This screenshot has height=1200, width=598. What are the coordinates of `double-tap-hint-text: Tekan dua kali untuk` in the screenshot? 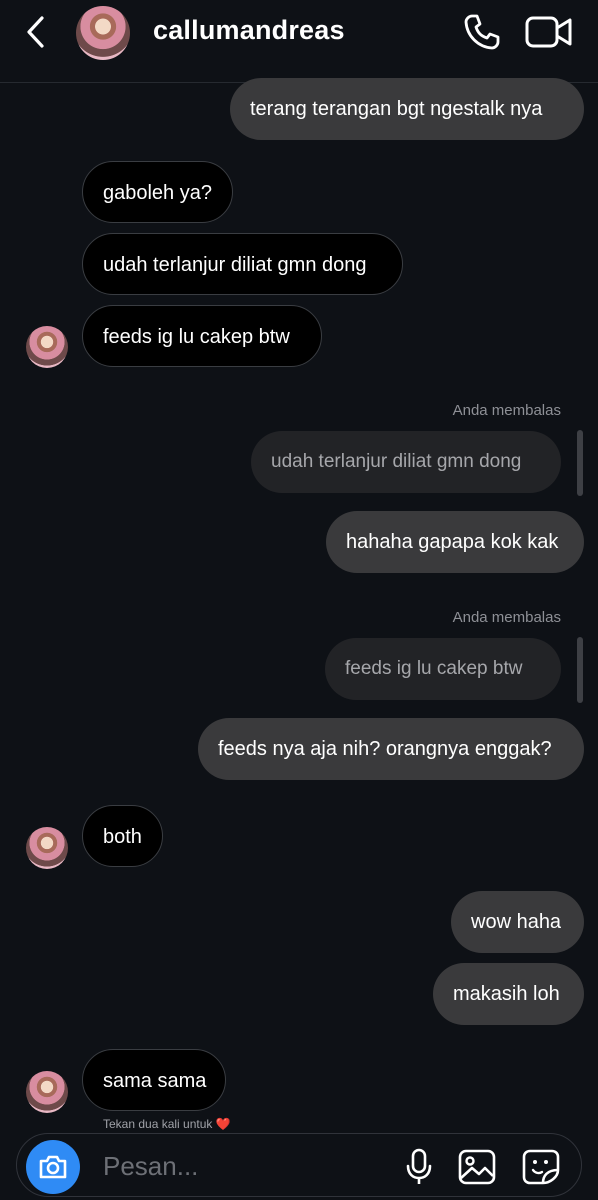 It's located at (158, 1124).